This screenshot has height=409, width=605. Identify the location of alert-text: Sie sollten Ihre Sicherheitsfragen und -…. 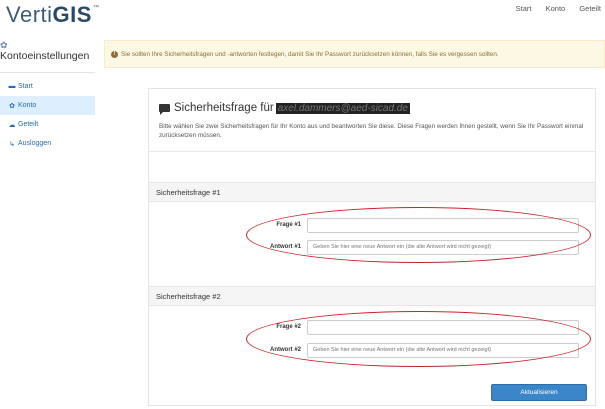
(310, 54).